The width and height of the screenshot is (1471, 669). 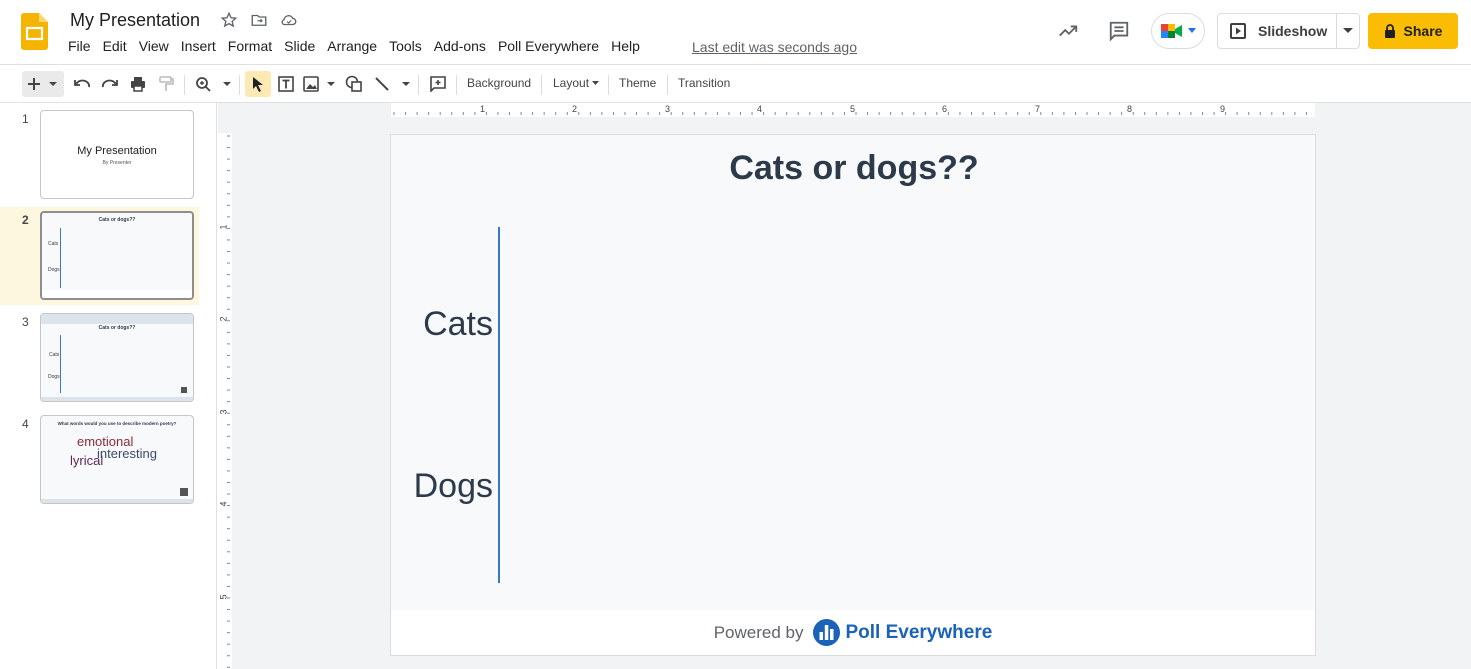 What do you see at coordinates (223, 319) in the screenshot?
I see `ruler-number: 2` at bounding box center [223, 319].